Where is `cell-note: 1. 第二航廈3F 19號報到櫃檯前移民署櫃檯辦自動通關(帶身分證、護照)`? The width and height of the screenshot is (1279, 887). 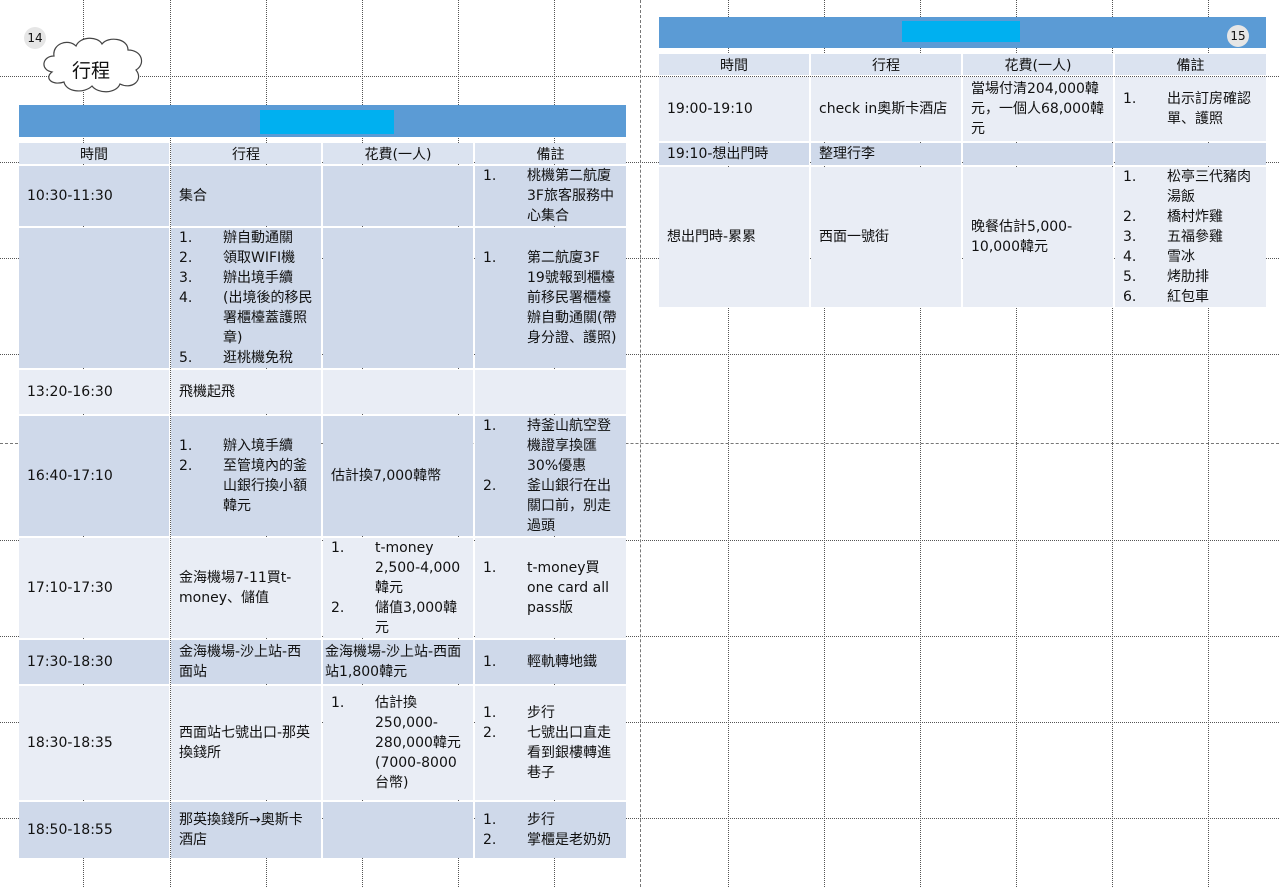
cell-note: 1. 第二航廈3F 19號報到櫃檯前移民署櫃檯辦自動通關(帶身分證、護照) is located at coordinates (550, 298).